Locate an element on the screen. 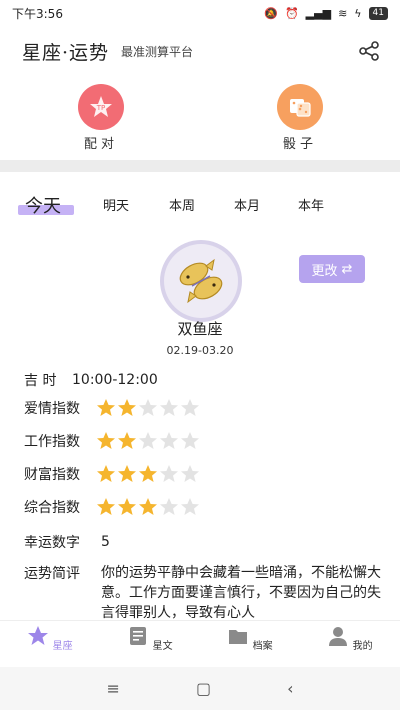  refresh-icon: ⇄ is located at coordinates (347, 269).